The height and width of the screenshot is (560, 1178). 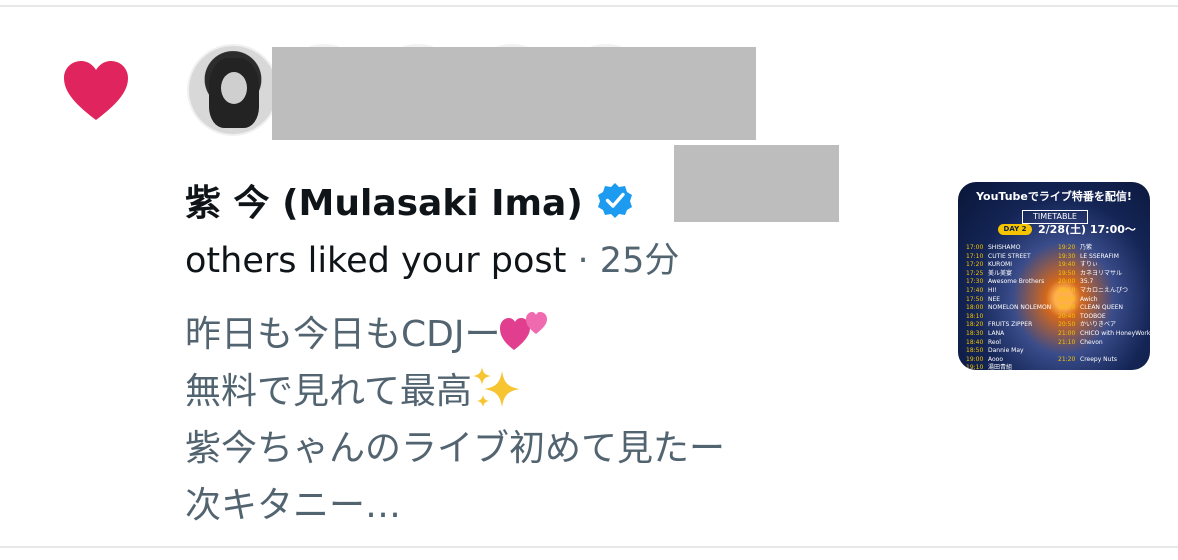 I want to click on timetable-artist: カネヨリマサル, so click(x=1101, y=273).